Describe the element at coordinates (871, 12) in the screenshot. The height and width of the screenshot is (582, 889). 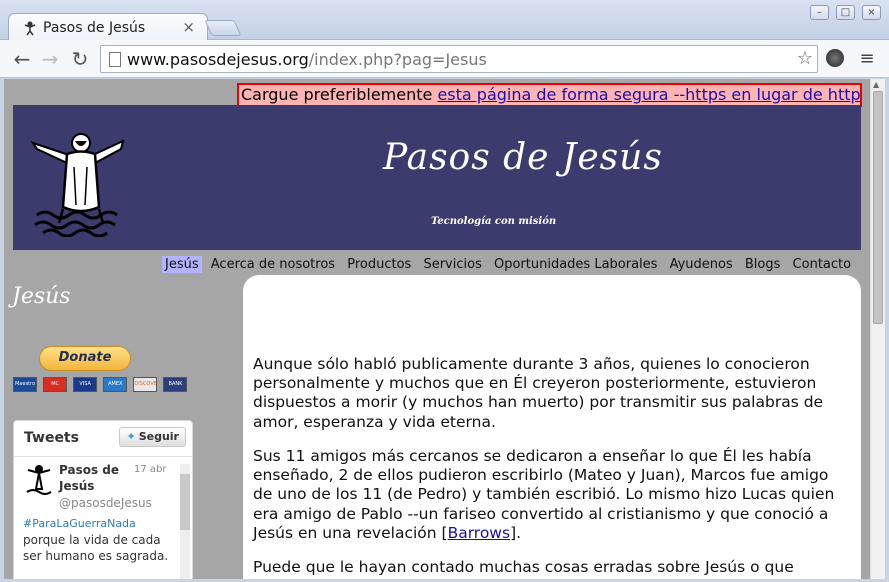
I see `close-window-button: ×` at that location.